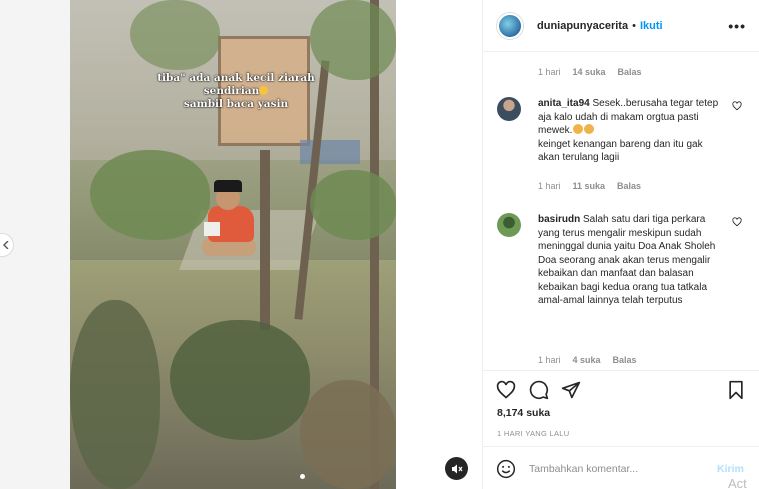  Describe the element at coordinates (6, 245) in the screenshot. I see `chevron-left-icon` at that location.